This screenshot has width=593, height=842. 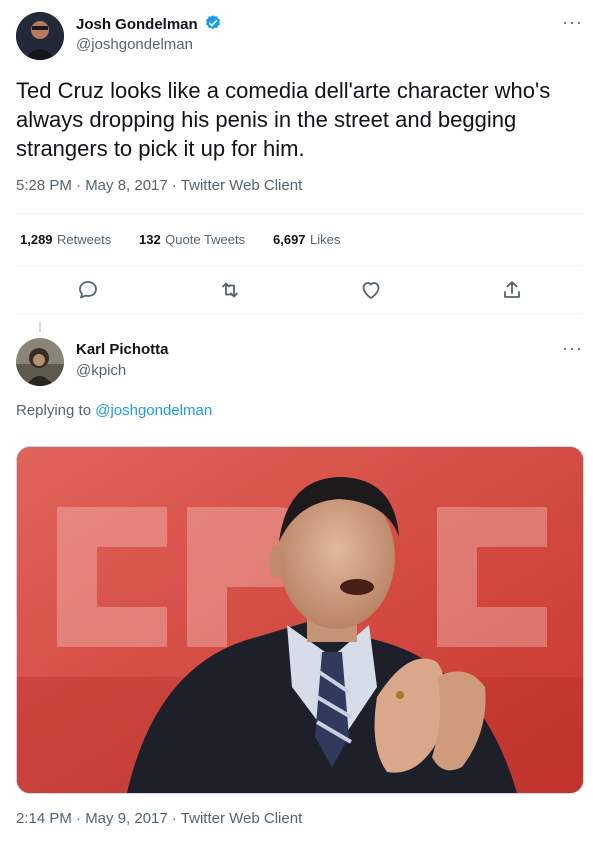 I want to click on retweets-label: Retweets, so click(x=84, y=239).